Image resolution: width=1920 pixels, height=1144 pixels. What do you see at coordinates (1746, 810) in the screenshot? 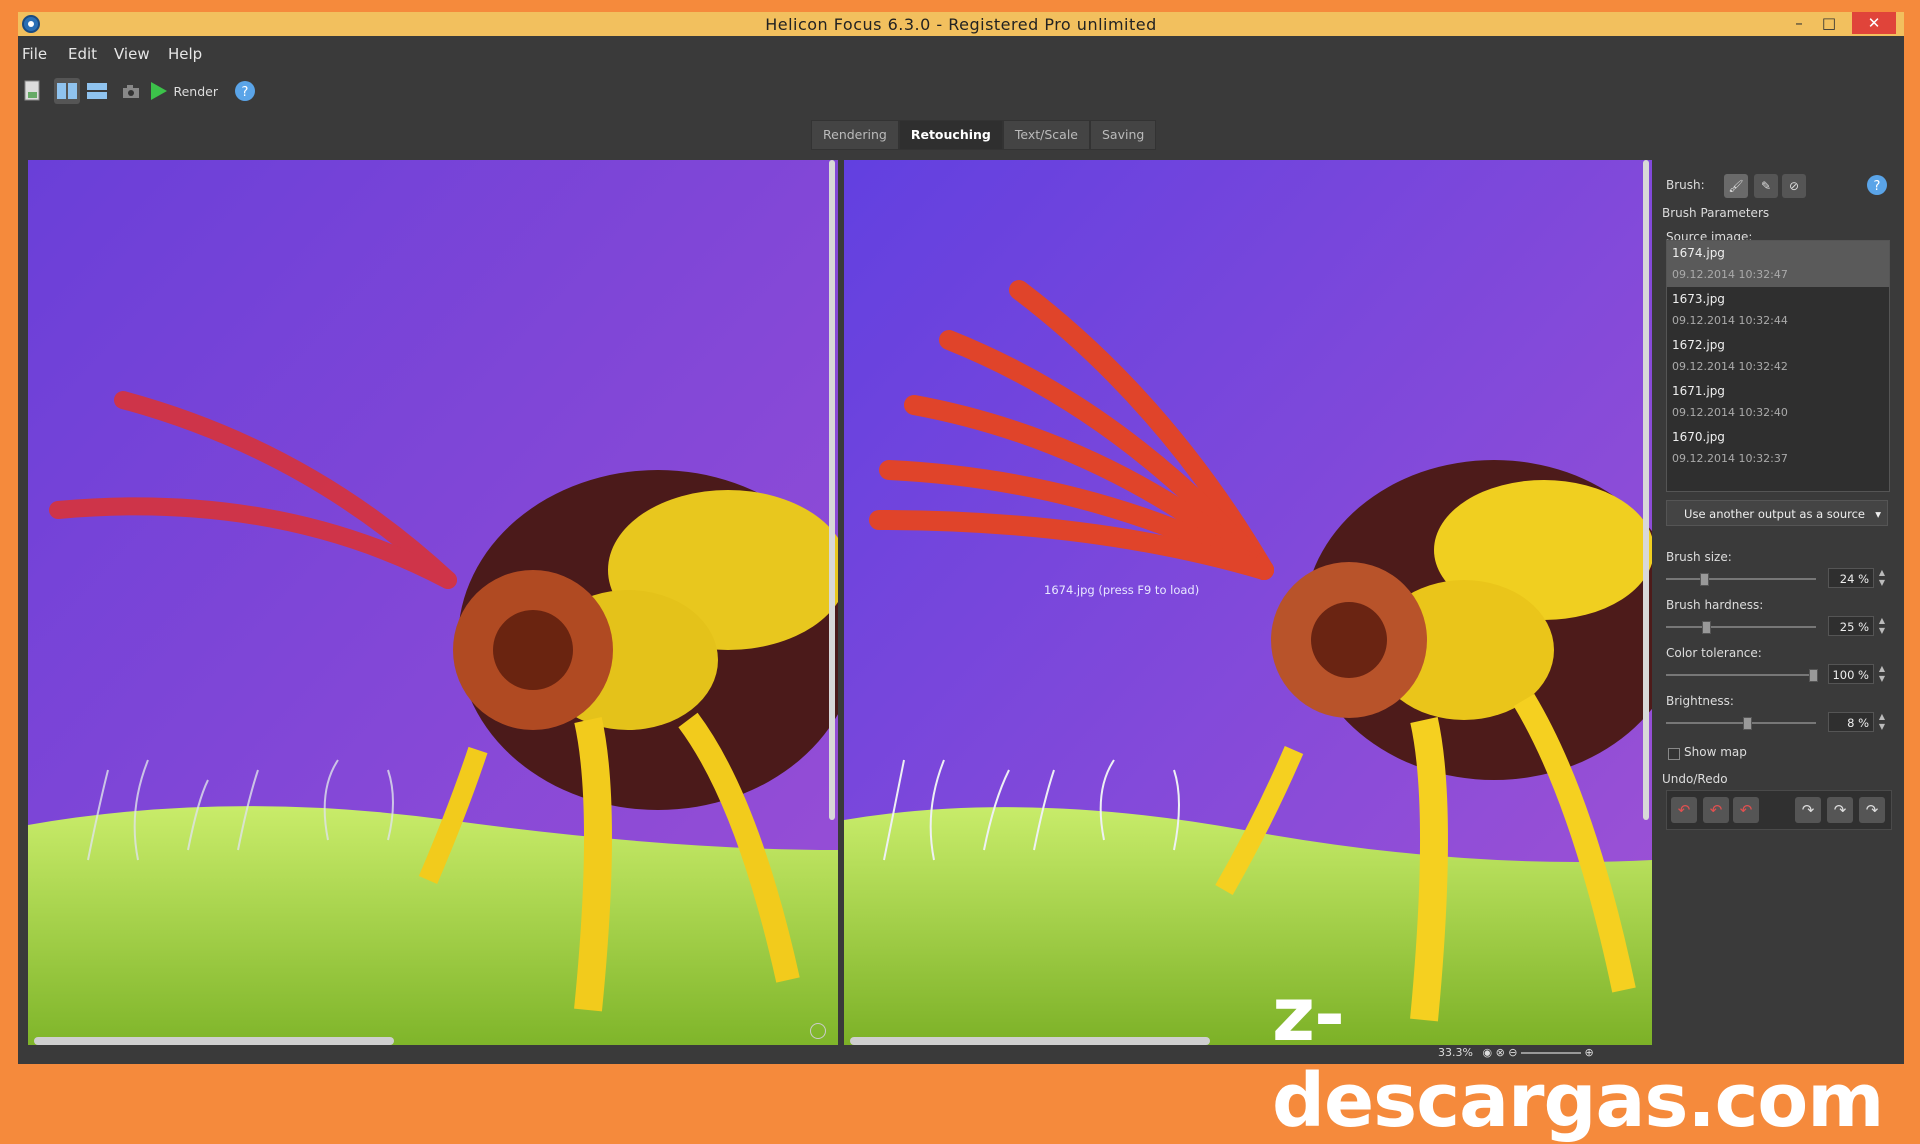
I see `undo-step-icon: ↶` at bounding box center [1746, 810].